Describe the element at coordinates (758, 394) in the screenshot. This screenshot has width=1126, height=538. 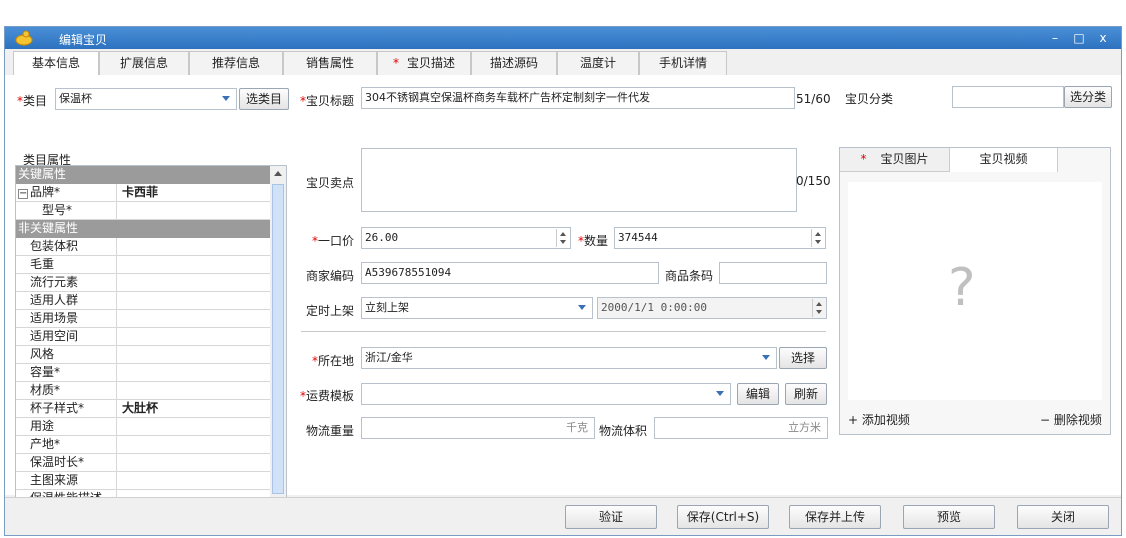
I see `edit-shipping-button: 编辑` at that location.